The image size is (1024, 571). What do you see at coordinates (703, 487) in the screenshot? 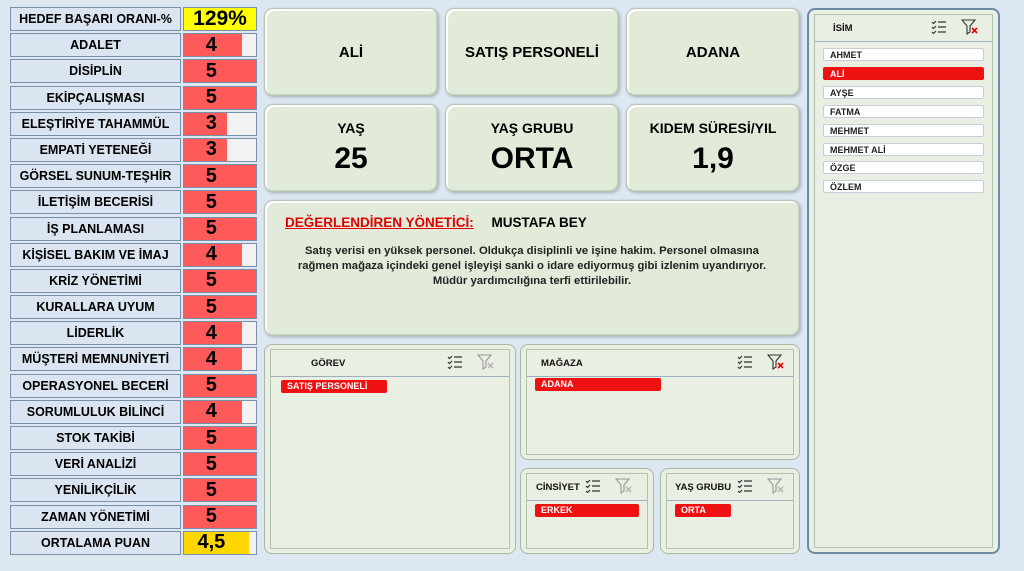
I see `yas-grubu-slicer-title: YAŞ GRUBU` at bounding box center [703, 487].